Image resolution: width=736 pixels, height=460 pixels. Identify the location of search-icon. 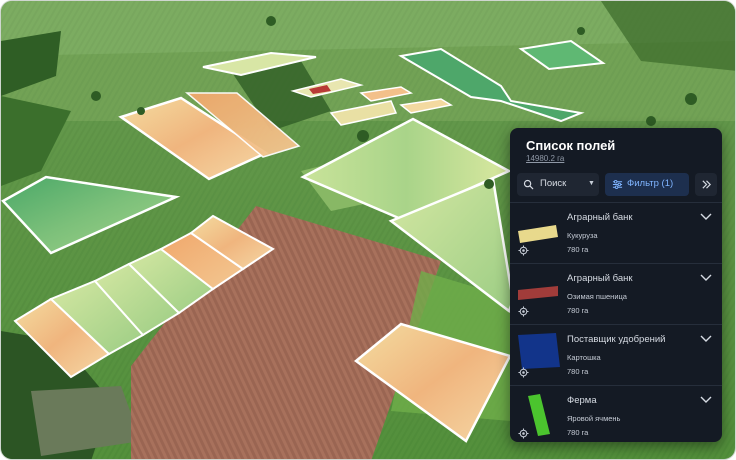
(528, 184).